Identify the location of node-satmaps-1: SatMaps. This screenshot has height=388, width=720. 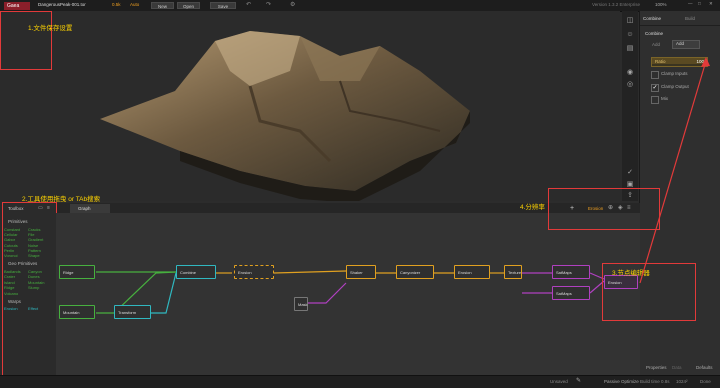
(571, 272).